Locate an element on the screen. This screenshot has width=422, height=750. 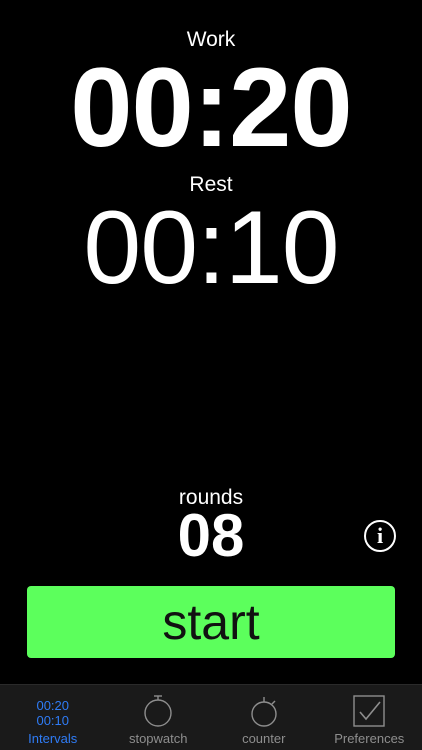
info-icon: i is located at coordinates (380, 535).